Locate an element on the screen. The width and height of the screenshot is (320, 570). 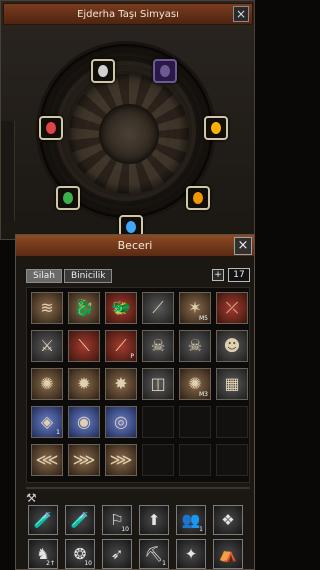
skill-slot: ☻ is located at coordinates (232, 346).